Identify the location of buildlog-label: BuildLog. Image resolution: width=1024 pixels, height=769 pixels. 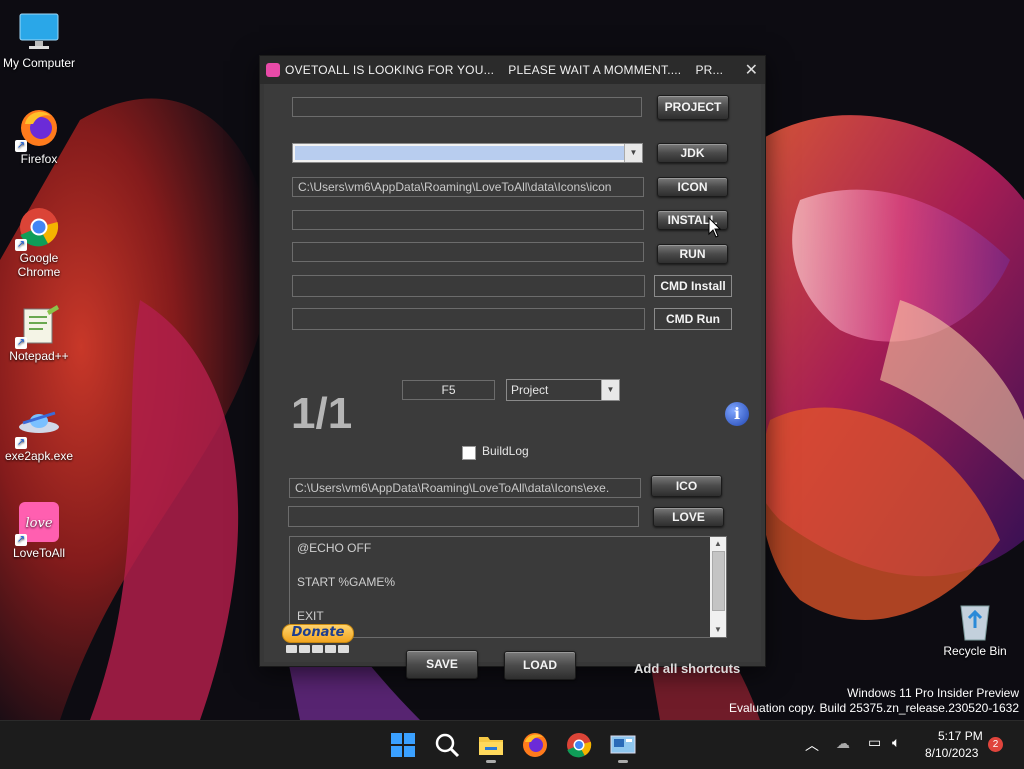
(505, 451).